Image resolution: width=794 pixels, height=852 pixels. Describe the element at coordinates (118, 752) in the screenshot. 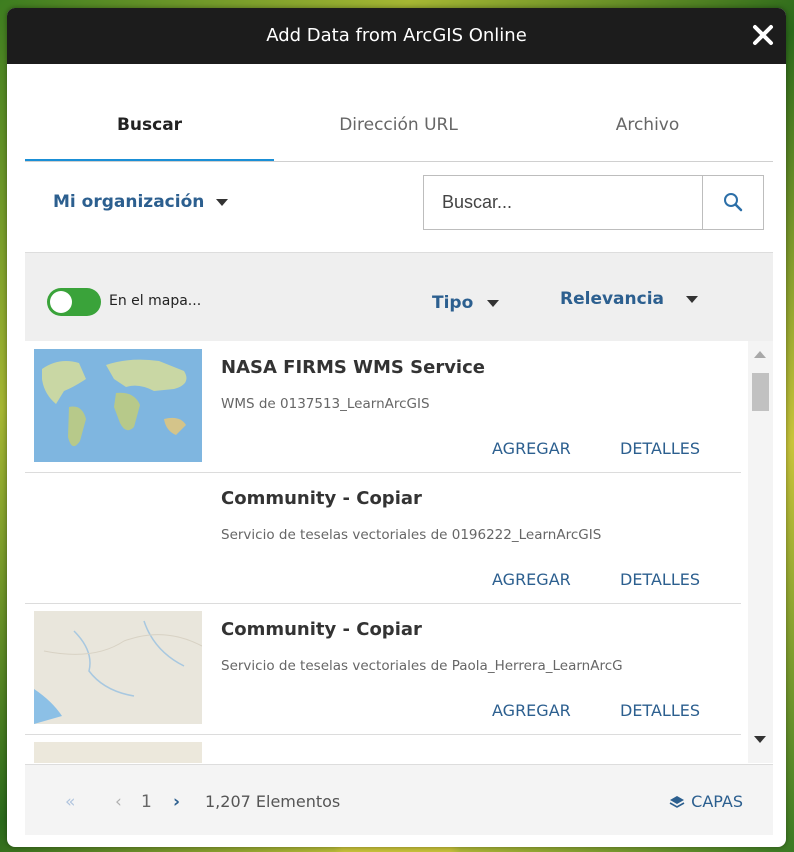

I see `thumbnail-partial` at that location.